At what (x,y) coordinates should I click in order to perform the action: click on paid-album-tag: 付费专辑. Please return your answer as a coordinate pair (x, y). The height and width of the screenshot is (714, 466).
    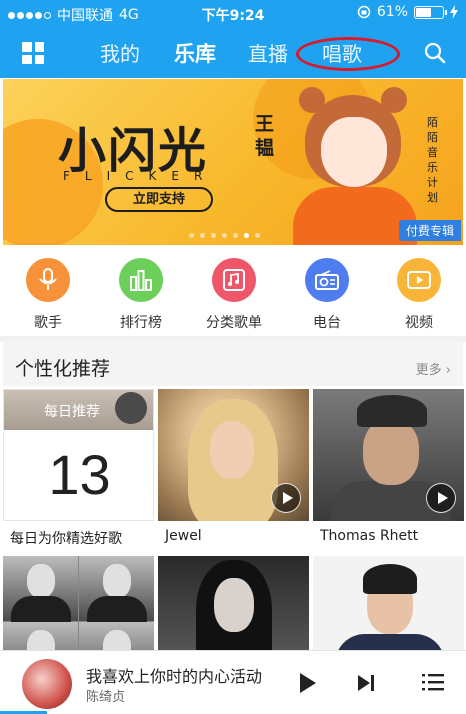
    Looking at the image, I should click on (429, 230).